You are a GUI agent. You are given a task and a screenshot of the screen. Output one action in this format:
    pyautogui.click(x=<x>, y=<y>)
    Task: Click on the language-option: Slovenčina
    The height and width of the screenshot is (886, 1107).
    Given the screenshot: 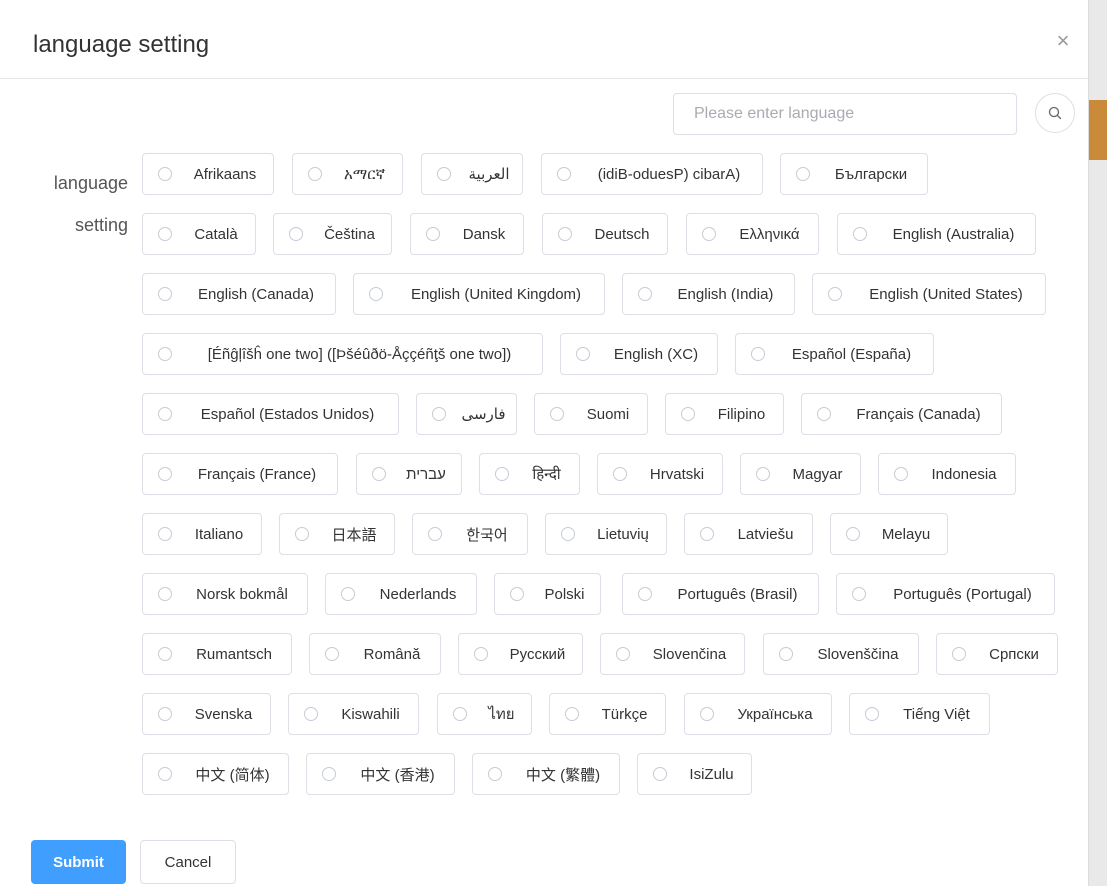 What is the action you would take?
    pyautogui.click(x=672, y=654)
    